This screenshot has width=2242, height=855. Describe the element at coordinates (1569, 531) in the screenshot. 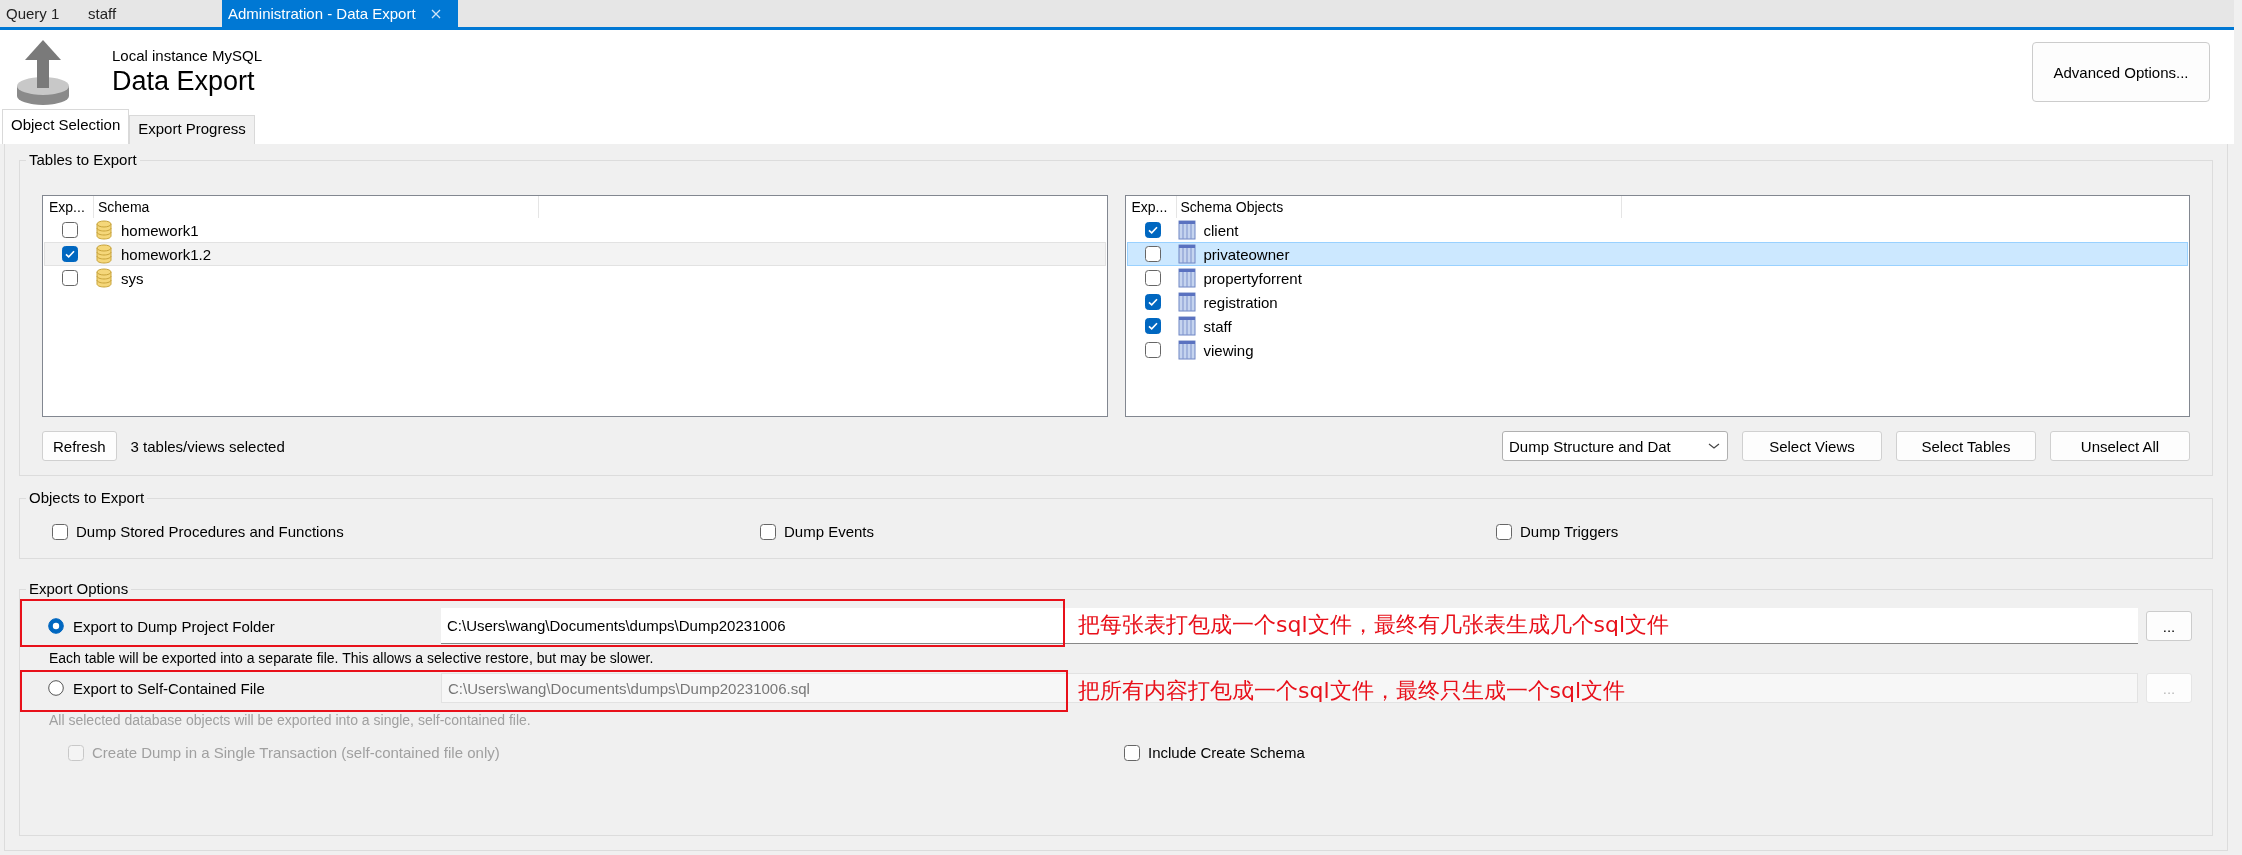

I see `checkbox-label: Dump Triggers` at that location.